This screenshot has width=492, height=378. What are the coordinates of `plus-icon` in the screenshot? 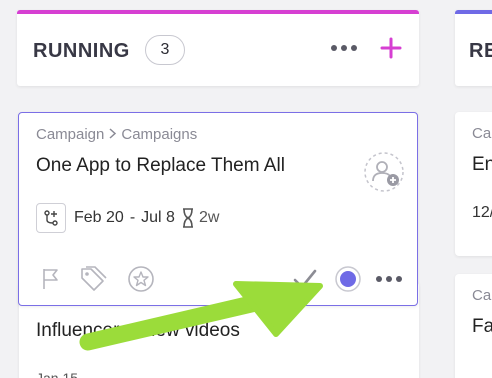 It's located at (391, 48).